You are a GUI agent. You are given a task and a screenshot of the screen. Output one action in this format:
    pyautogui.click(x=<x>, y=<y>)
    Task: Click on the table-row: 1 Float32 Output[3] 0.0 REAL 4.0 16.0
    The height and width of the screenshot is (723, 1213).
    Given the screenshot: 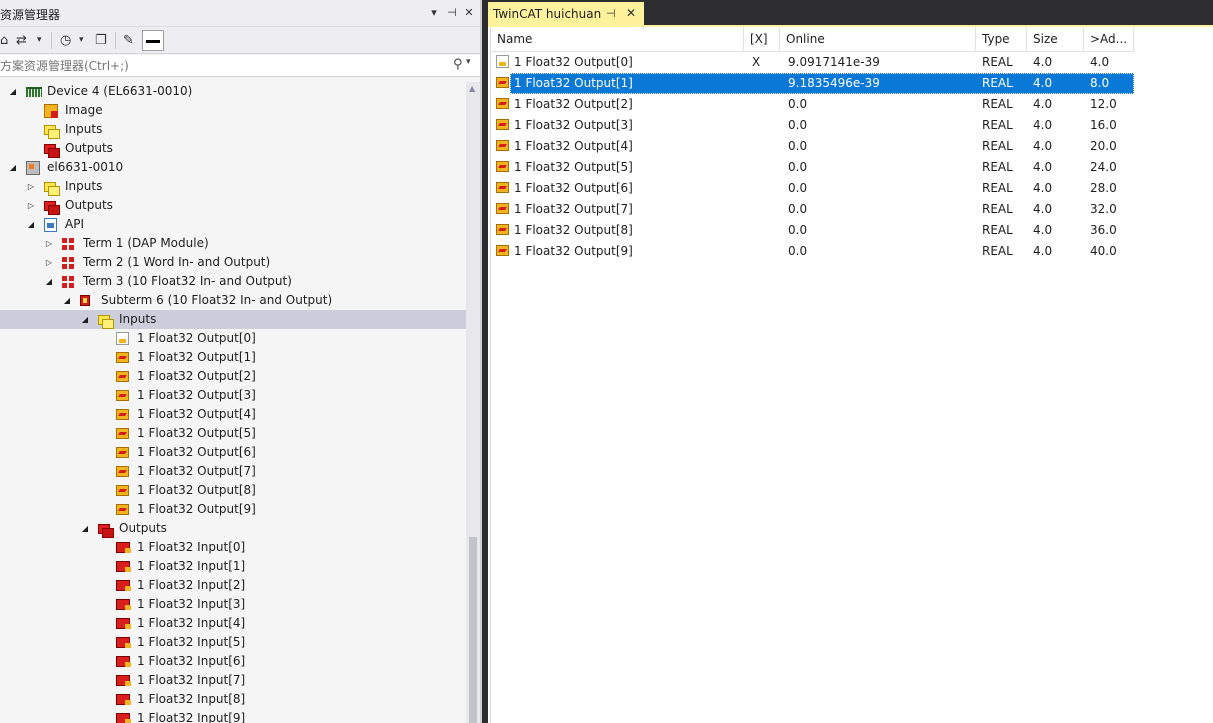 What is the action you would take?
    pyautogui.click(x=812, y=125)
    